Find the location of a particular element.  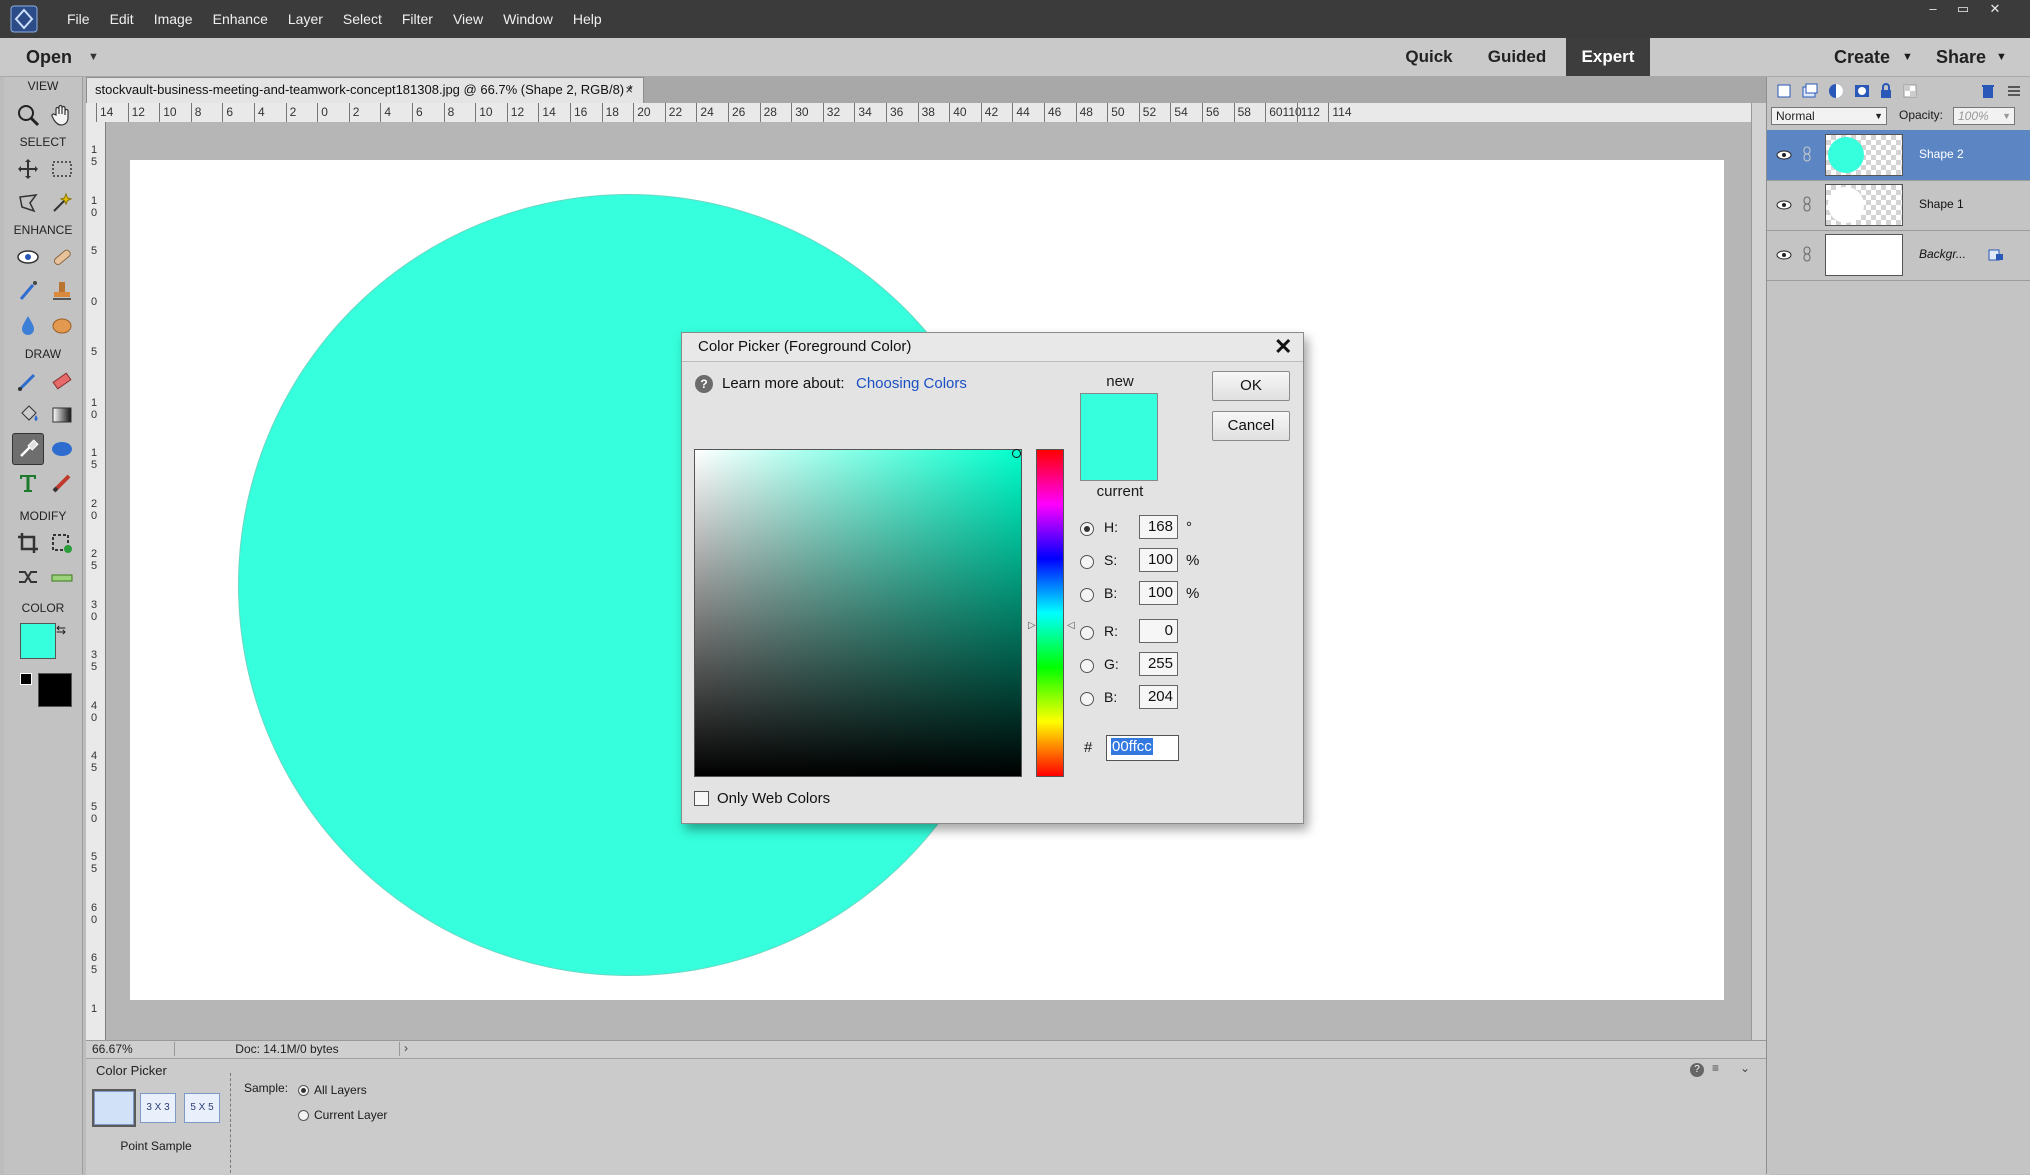

eyedropper-tool is located at coordinates (28, 449).